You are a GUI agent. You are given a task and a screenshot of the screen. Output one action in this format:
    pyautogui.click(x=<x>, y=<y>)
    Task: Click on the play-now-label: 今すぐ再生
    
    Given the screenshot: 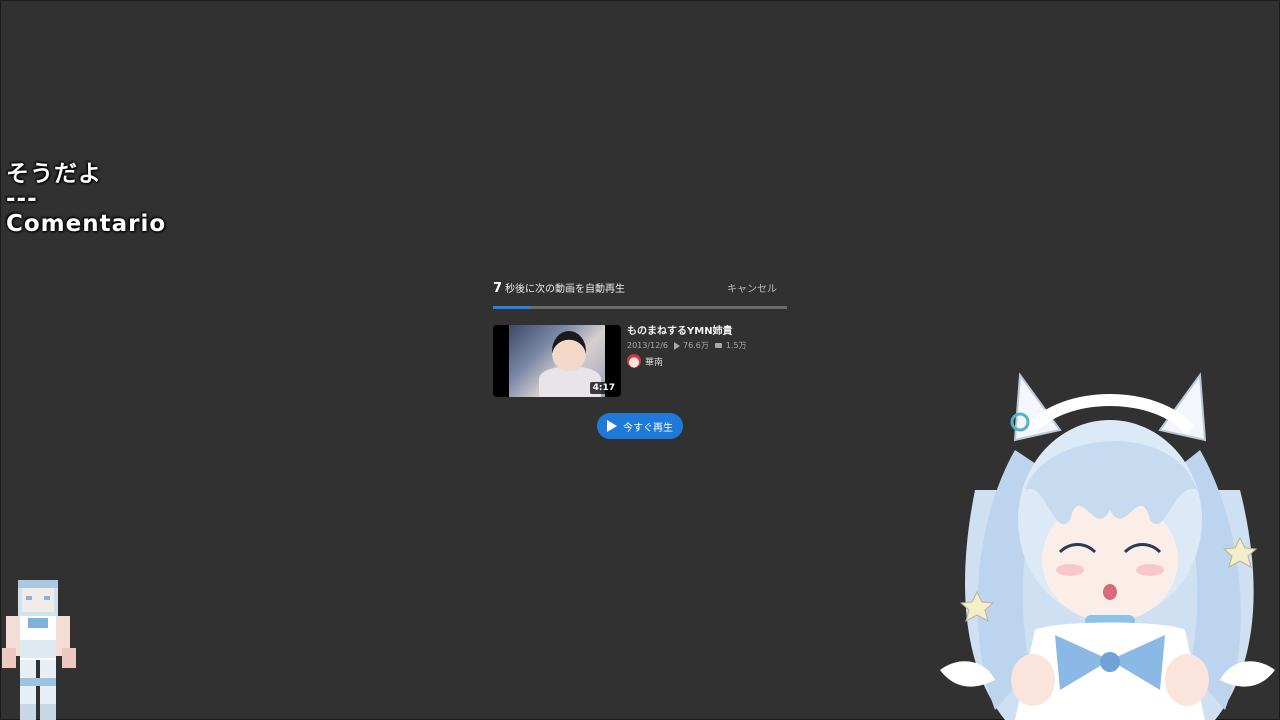 What is the action you would take?
    pyautogui.click(x=648, y=428)
    